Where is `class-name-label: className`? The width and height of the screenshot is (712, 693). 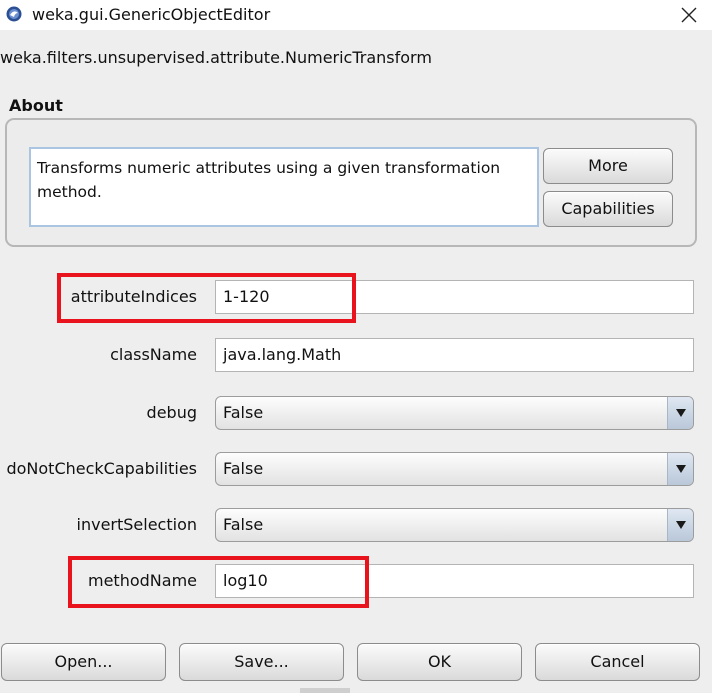
class-name-label: className is located at coordinates (153, 354).